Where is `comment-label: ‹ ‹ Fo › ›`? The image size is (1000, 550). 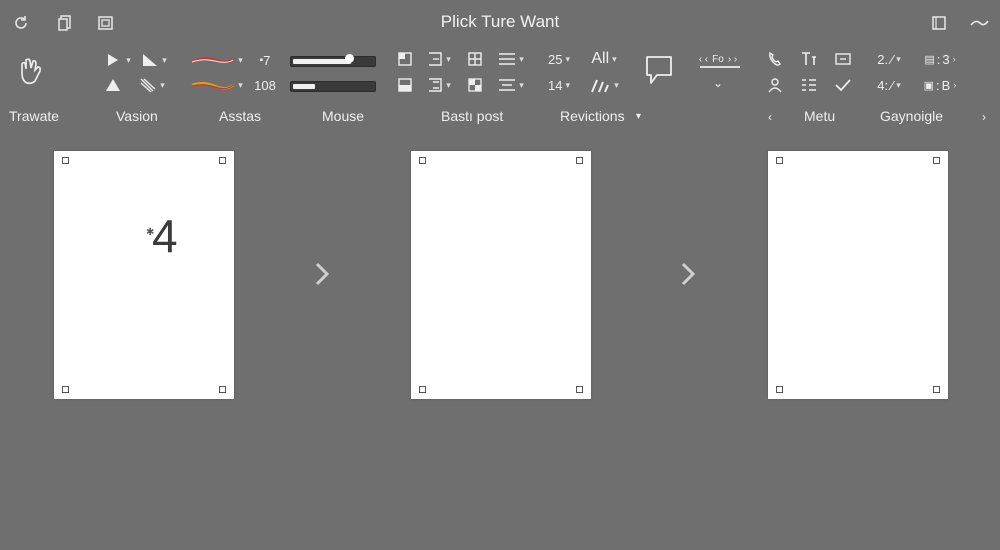
comment-label: ‹ ‹ Fo › › is located at coordinates (718, 59).